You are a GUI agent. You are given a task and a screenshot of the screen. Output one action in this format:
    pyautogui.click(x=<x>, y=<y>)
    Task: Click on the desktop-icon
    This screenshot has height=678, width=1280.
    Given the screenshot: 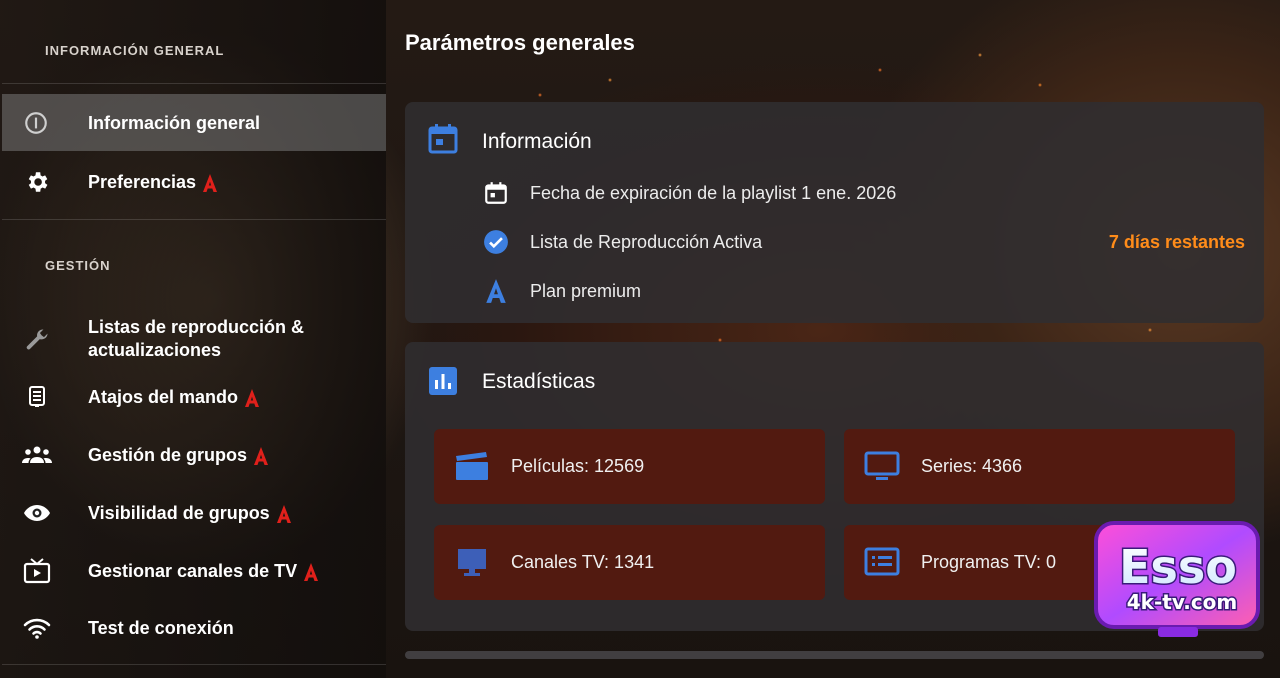 What is the action you would take?
    pyautogui.click(x=473, y=563)
    